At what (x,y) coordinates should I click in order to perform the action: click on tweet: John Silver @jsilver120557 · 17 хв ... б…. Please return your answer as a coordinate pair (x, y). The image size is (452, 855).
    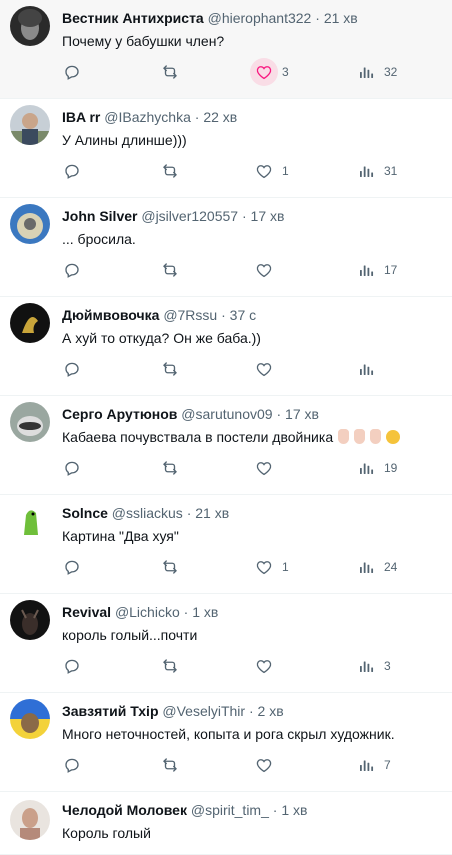
    Looking at the image, I should click on (226, 247).